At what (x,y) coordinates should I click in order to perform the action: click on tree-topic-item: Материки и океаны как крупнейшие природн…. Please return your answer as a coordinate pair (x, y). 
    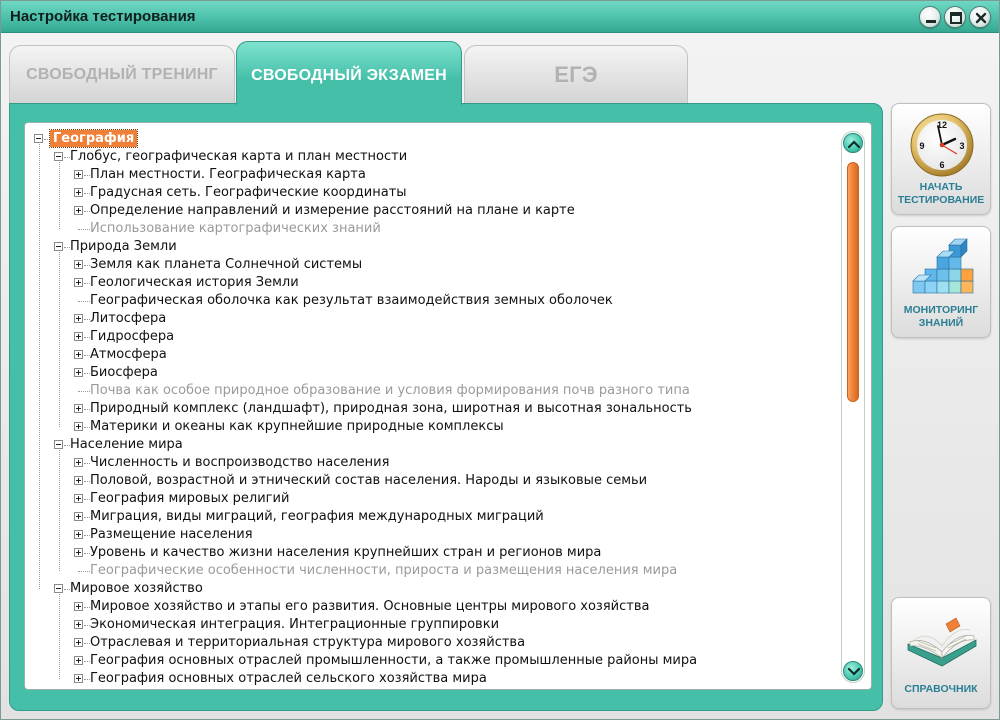
    Looking at the image, I should click on (427, 427).